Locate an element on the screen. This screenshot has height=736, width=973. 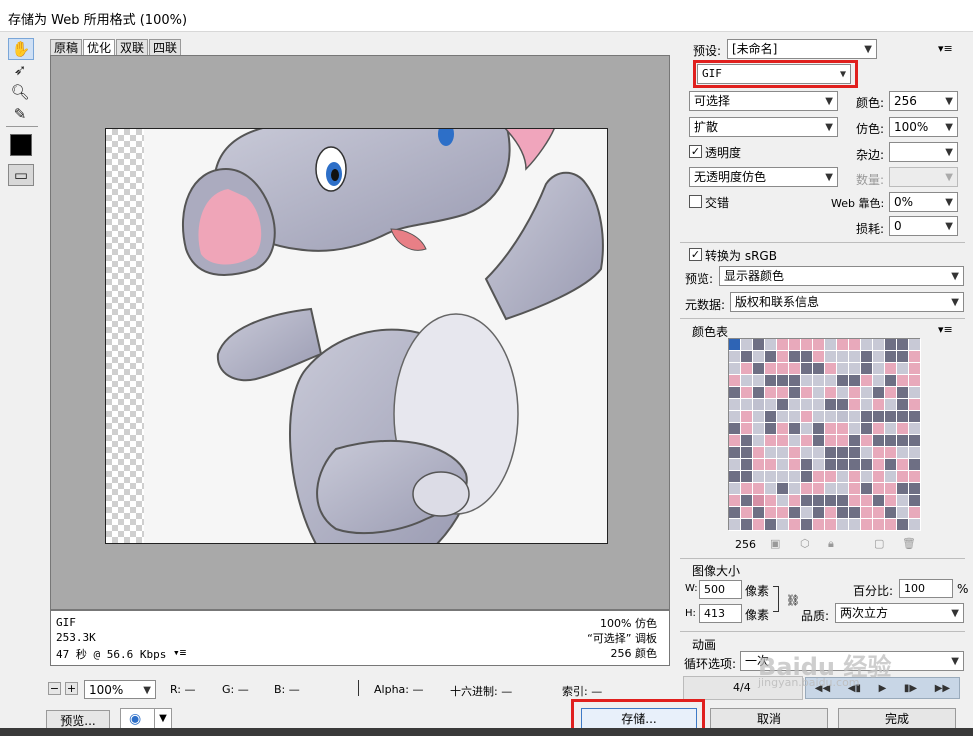
toggle-slices-icon: ▭ is located at coordinates (21, 175).